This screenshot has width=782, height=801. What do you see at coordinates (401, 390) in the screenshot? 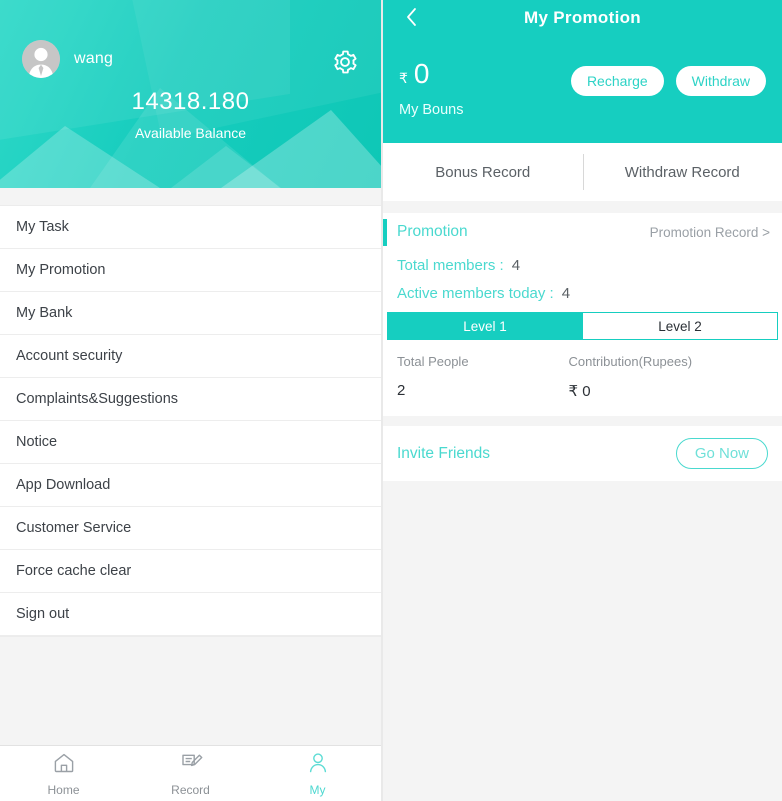
I see `stat-value-total-people: 2` at bounding box center [401, 390].